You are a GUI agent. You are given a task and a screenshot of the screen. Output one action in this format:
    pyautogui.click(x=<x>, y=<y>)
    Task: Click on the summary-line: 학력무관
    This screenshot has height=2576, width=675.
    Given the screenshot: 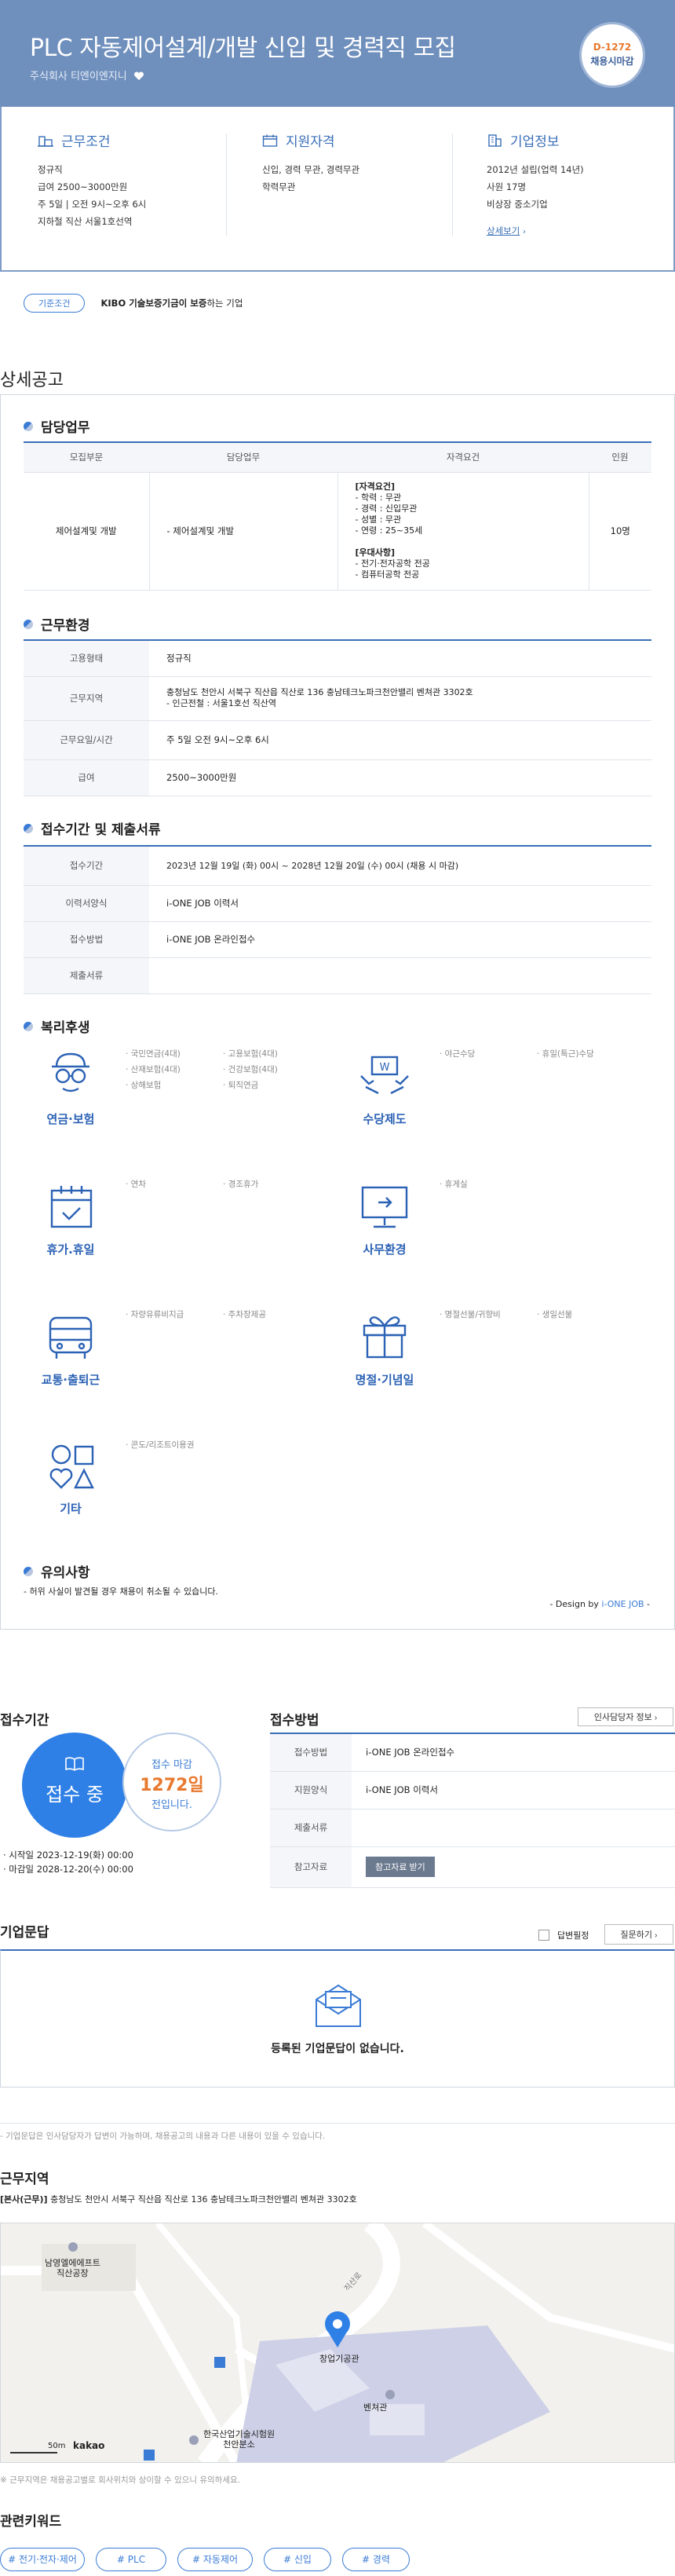 What is the action you would take?
    pyautogui.click(x=279, y=186)
    